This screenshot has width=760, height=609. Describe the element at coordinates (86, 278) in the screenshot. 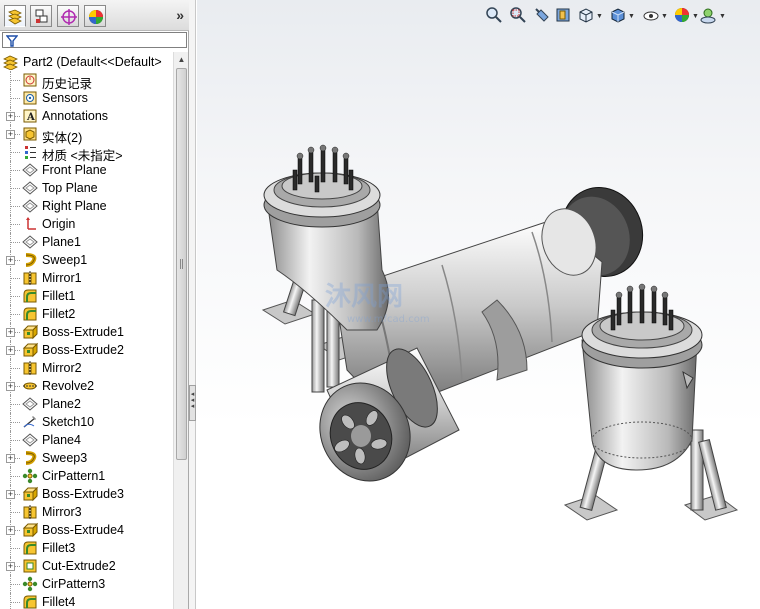

I see `tree-item: Mirror1` at that location.